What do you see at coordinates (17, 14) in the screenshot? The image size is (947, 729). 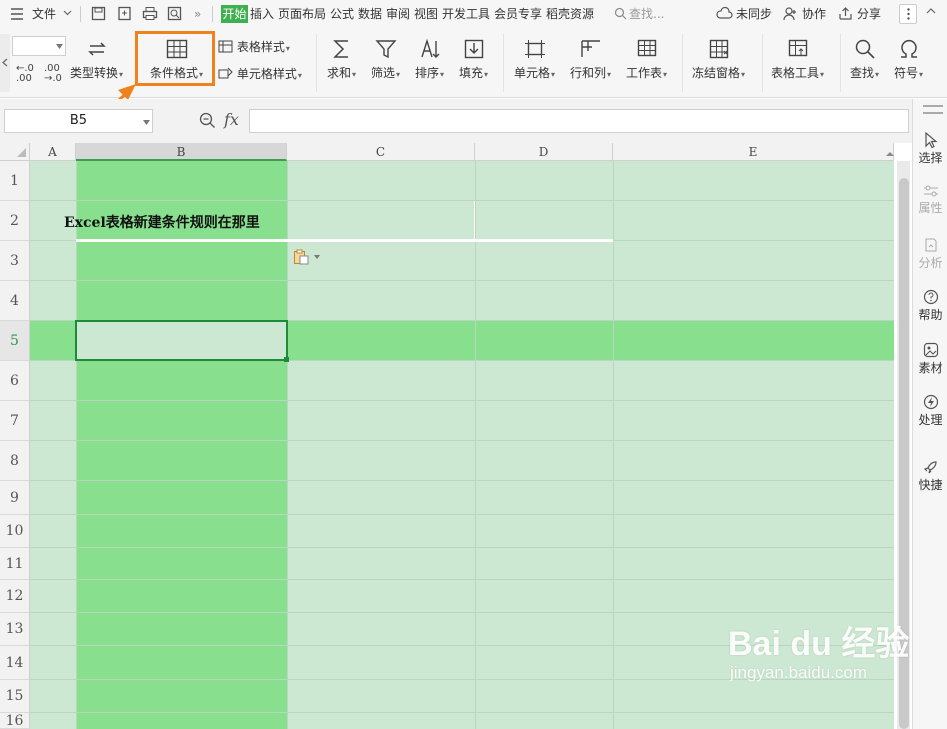 I see `menu-icon` at bounding box center [17, 14].